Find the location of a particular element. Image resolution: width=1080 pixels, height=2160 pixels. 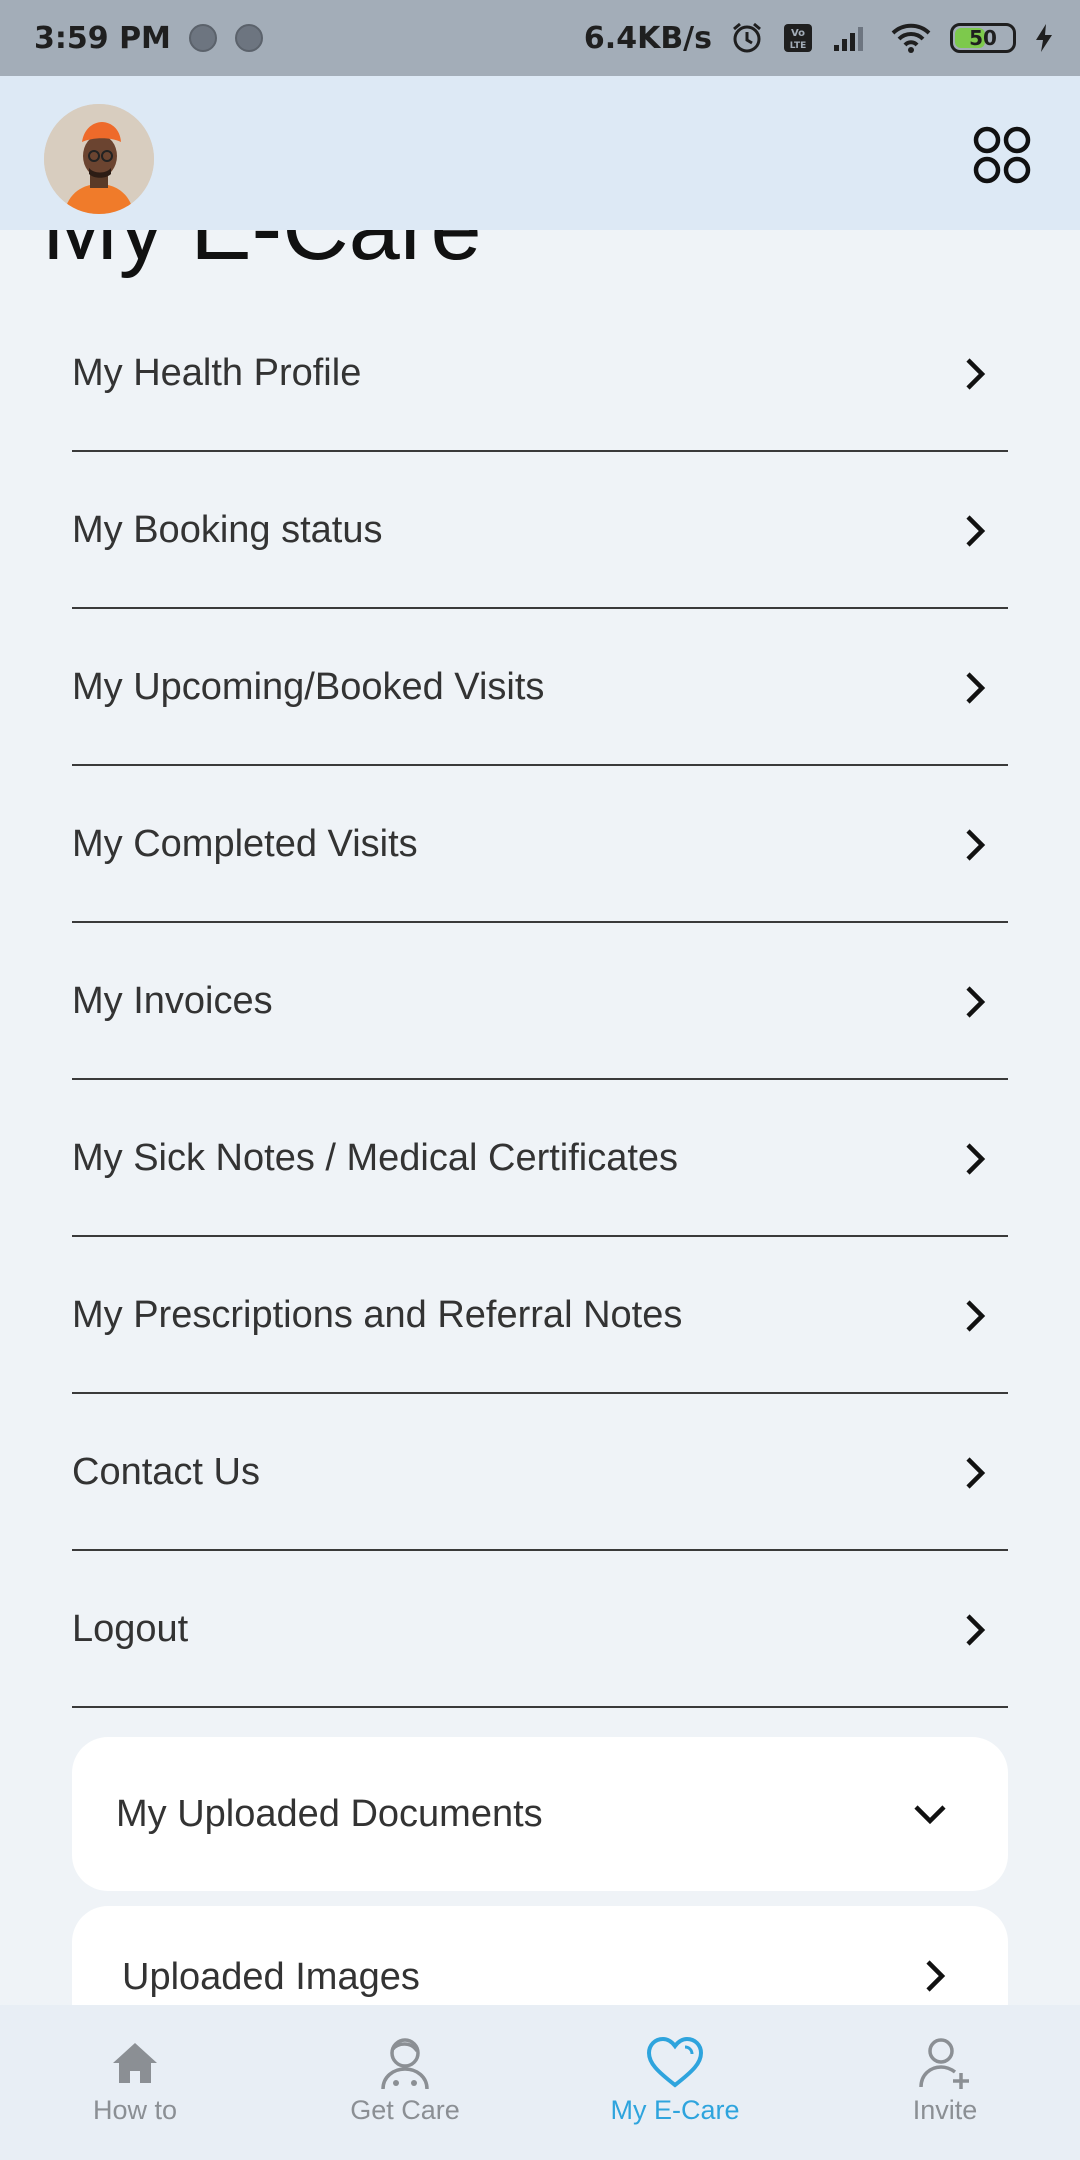

status-right: 6.4KB/s Vo LTE 50 is located at coordinates (819, 38).